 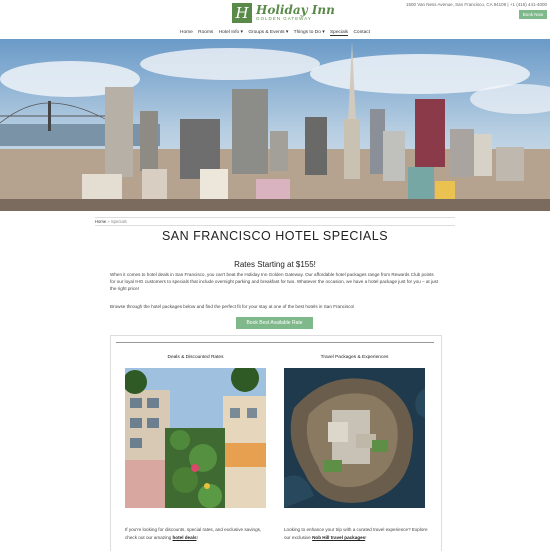 I want to click on nav-things-to-do: Things to Do ▾, so click(x=309, y=32).